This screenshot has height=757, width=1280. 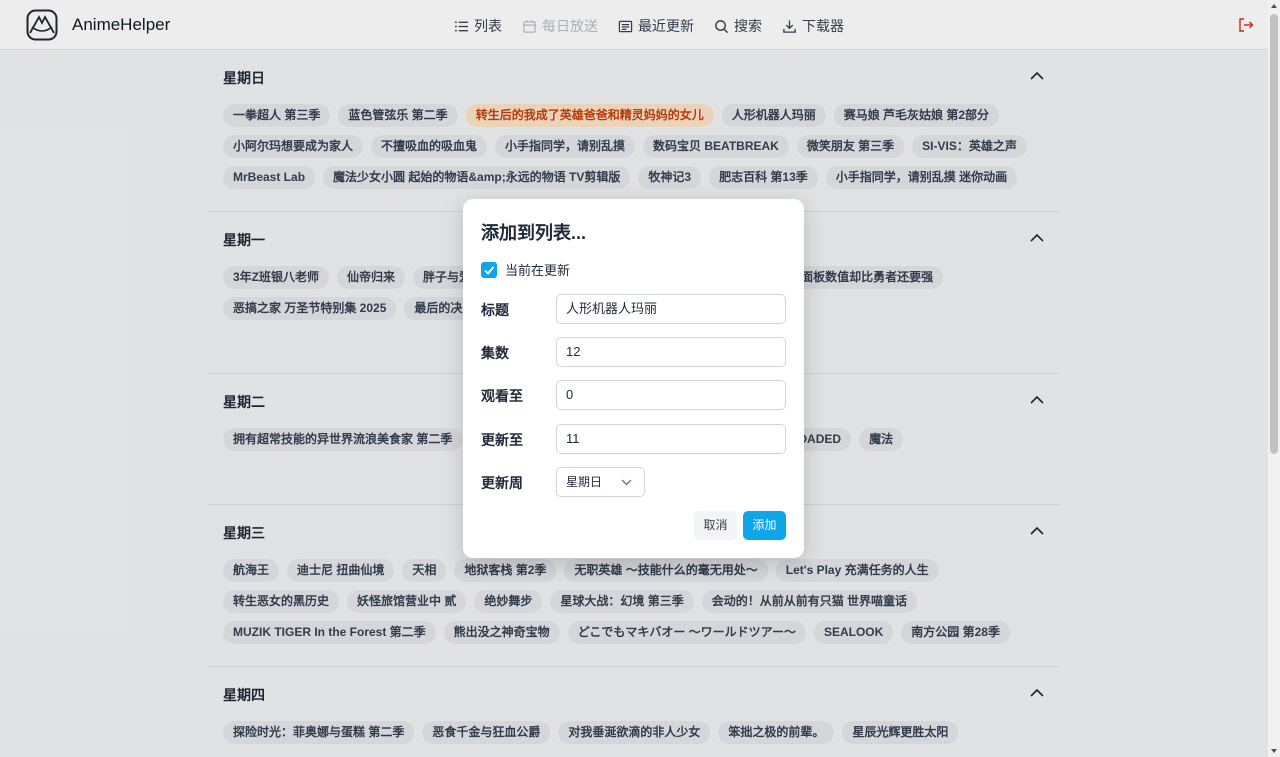 I want to click on episodes-input: 12, so click(x=671, y=352).